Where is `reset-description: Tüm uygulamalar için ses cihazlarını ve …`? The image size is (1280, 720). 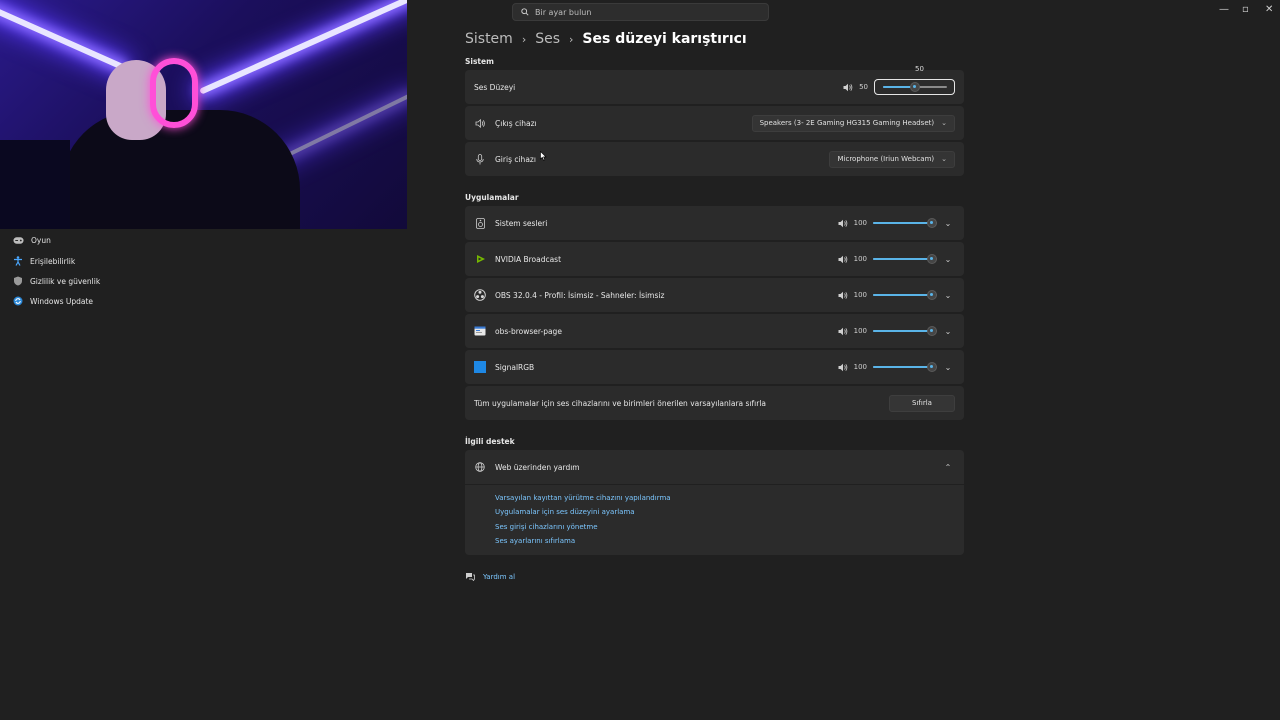
reset-description: Tüm uygulamalar için ses cihazlarını ve … is located at coordinates (620, 403).